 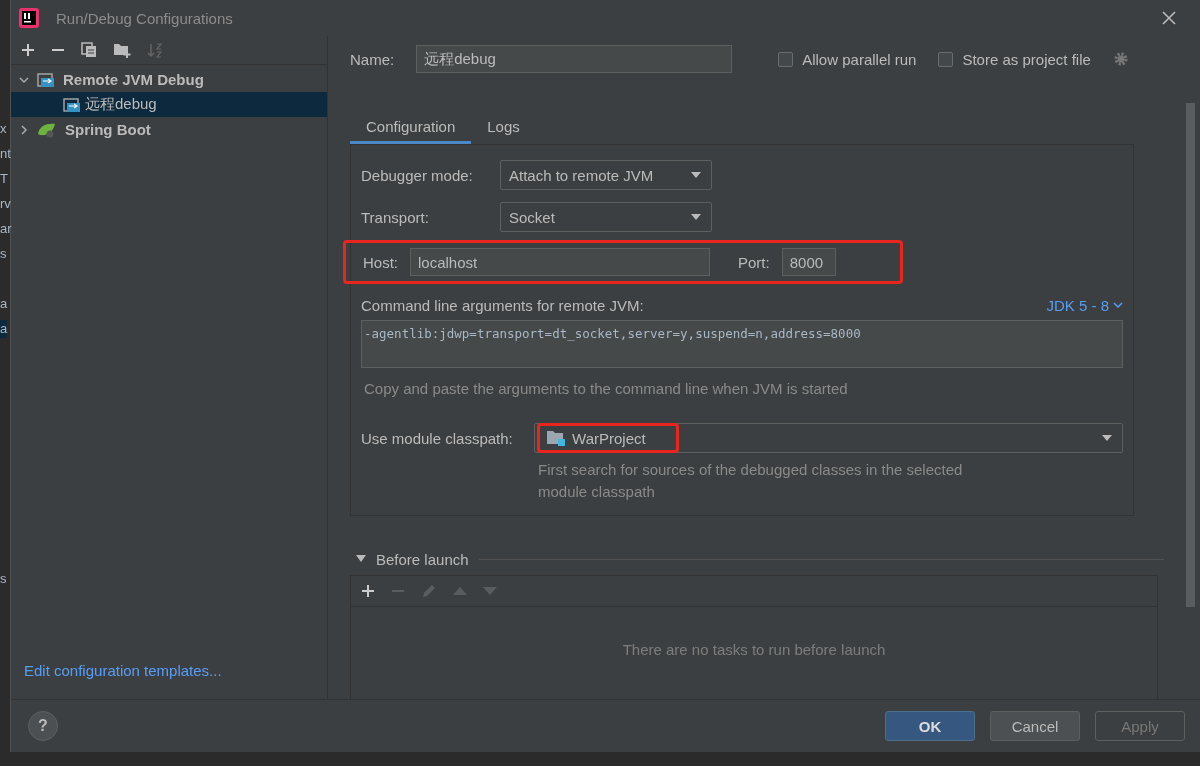 What do you see at coordinates (1190, 355) in the screenshot?
I see `scrollbar` at bounding box center [1190, 355].